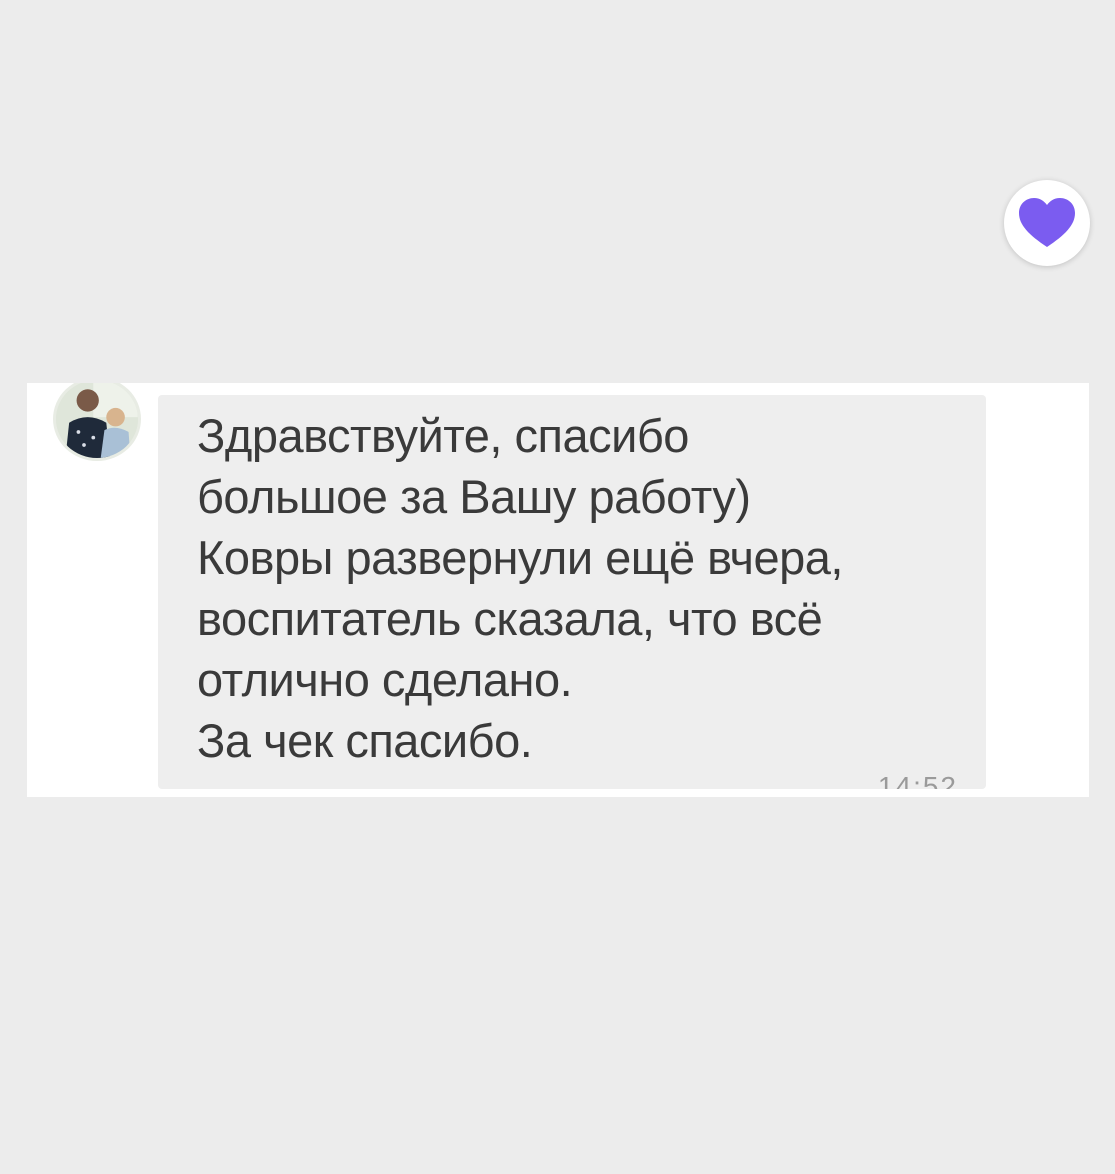 This screenshot has width=1115, height=1174. Describe the element at coordinates (917, 780) in the screenshot. I see `message-time: 14:52` at that location.